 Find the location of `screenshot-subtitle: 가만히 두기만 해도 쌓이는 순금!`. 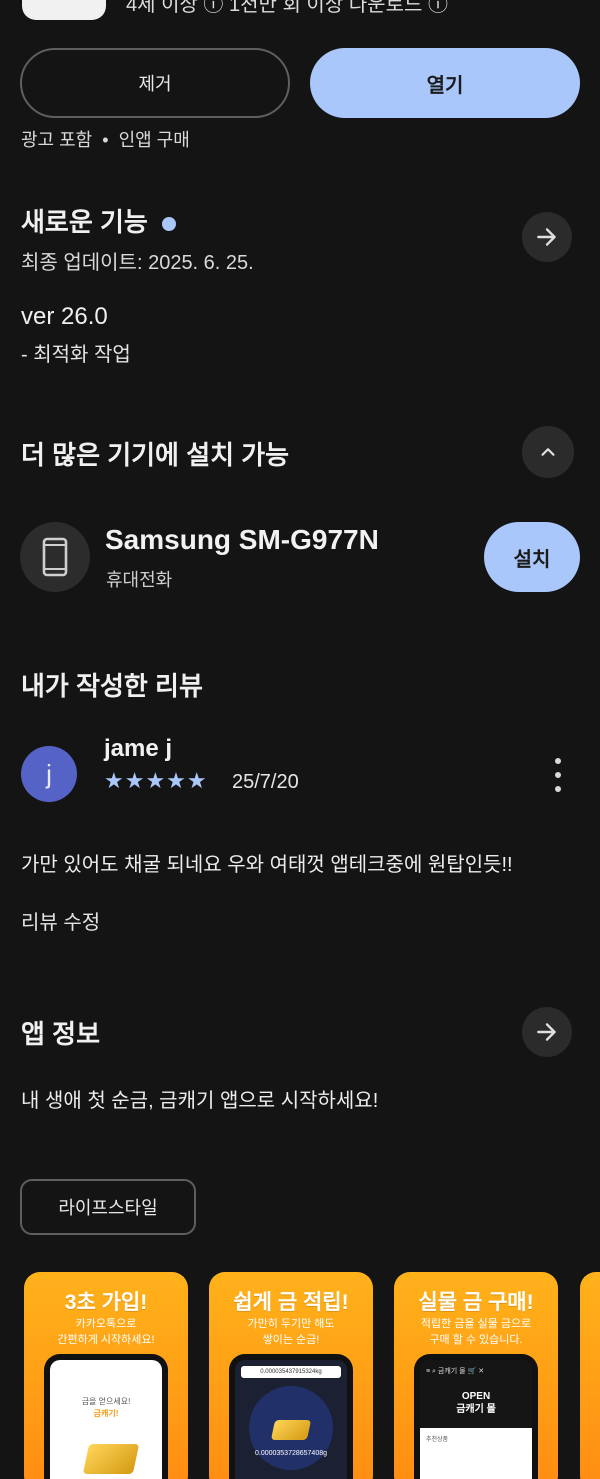

screenshot-subtitle: 가만히 두기만 해도 쌓이는 순금! is located at coordinates (291, 1332).